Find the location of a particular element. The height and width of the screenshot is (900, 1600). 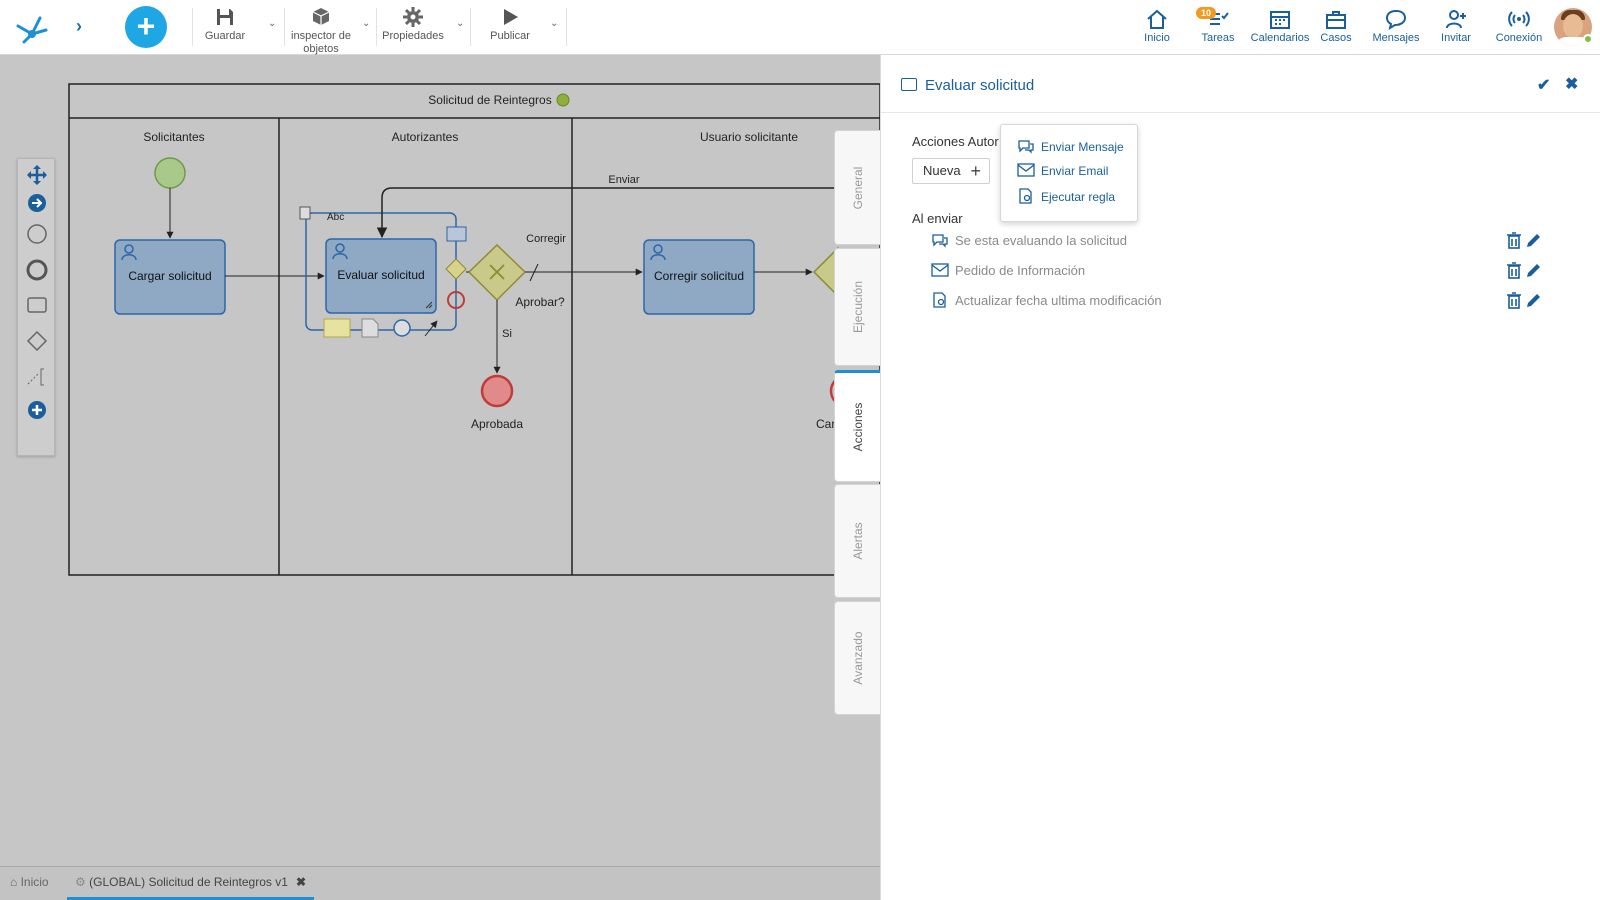

tab-alertas-label: Alertas is located at coordinates (857, 541).